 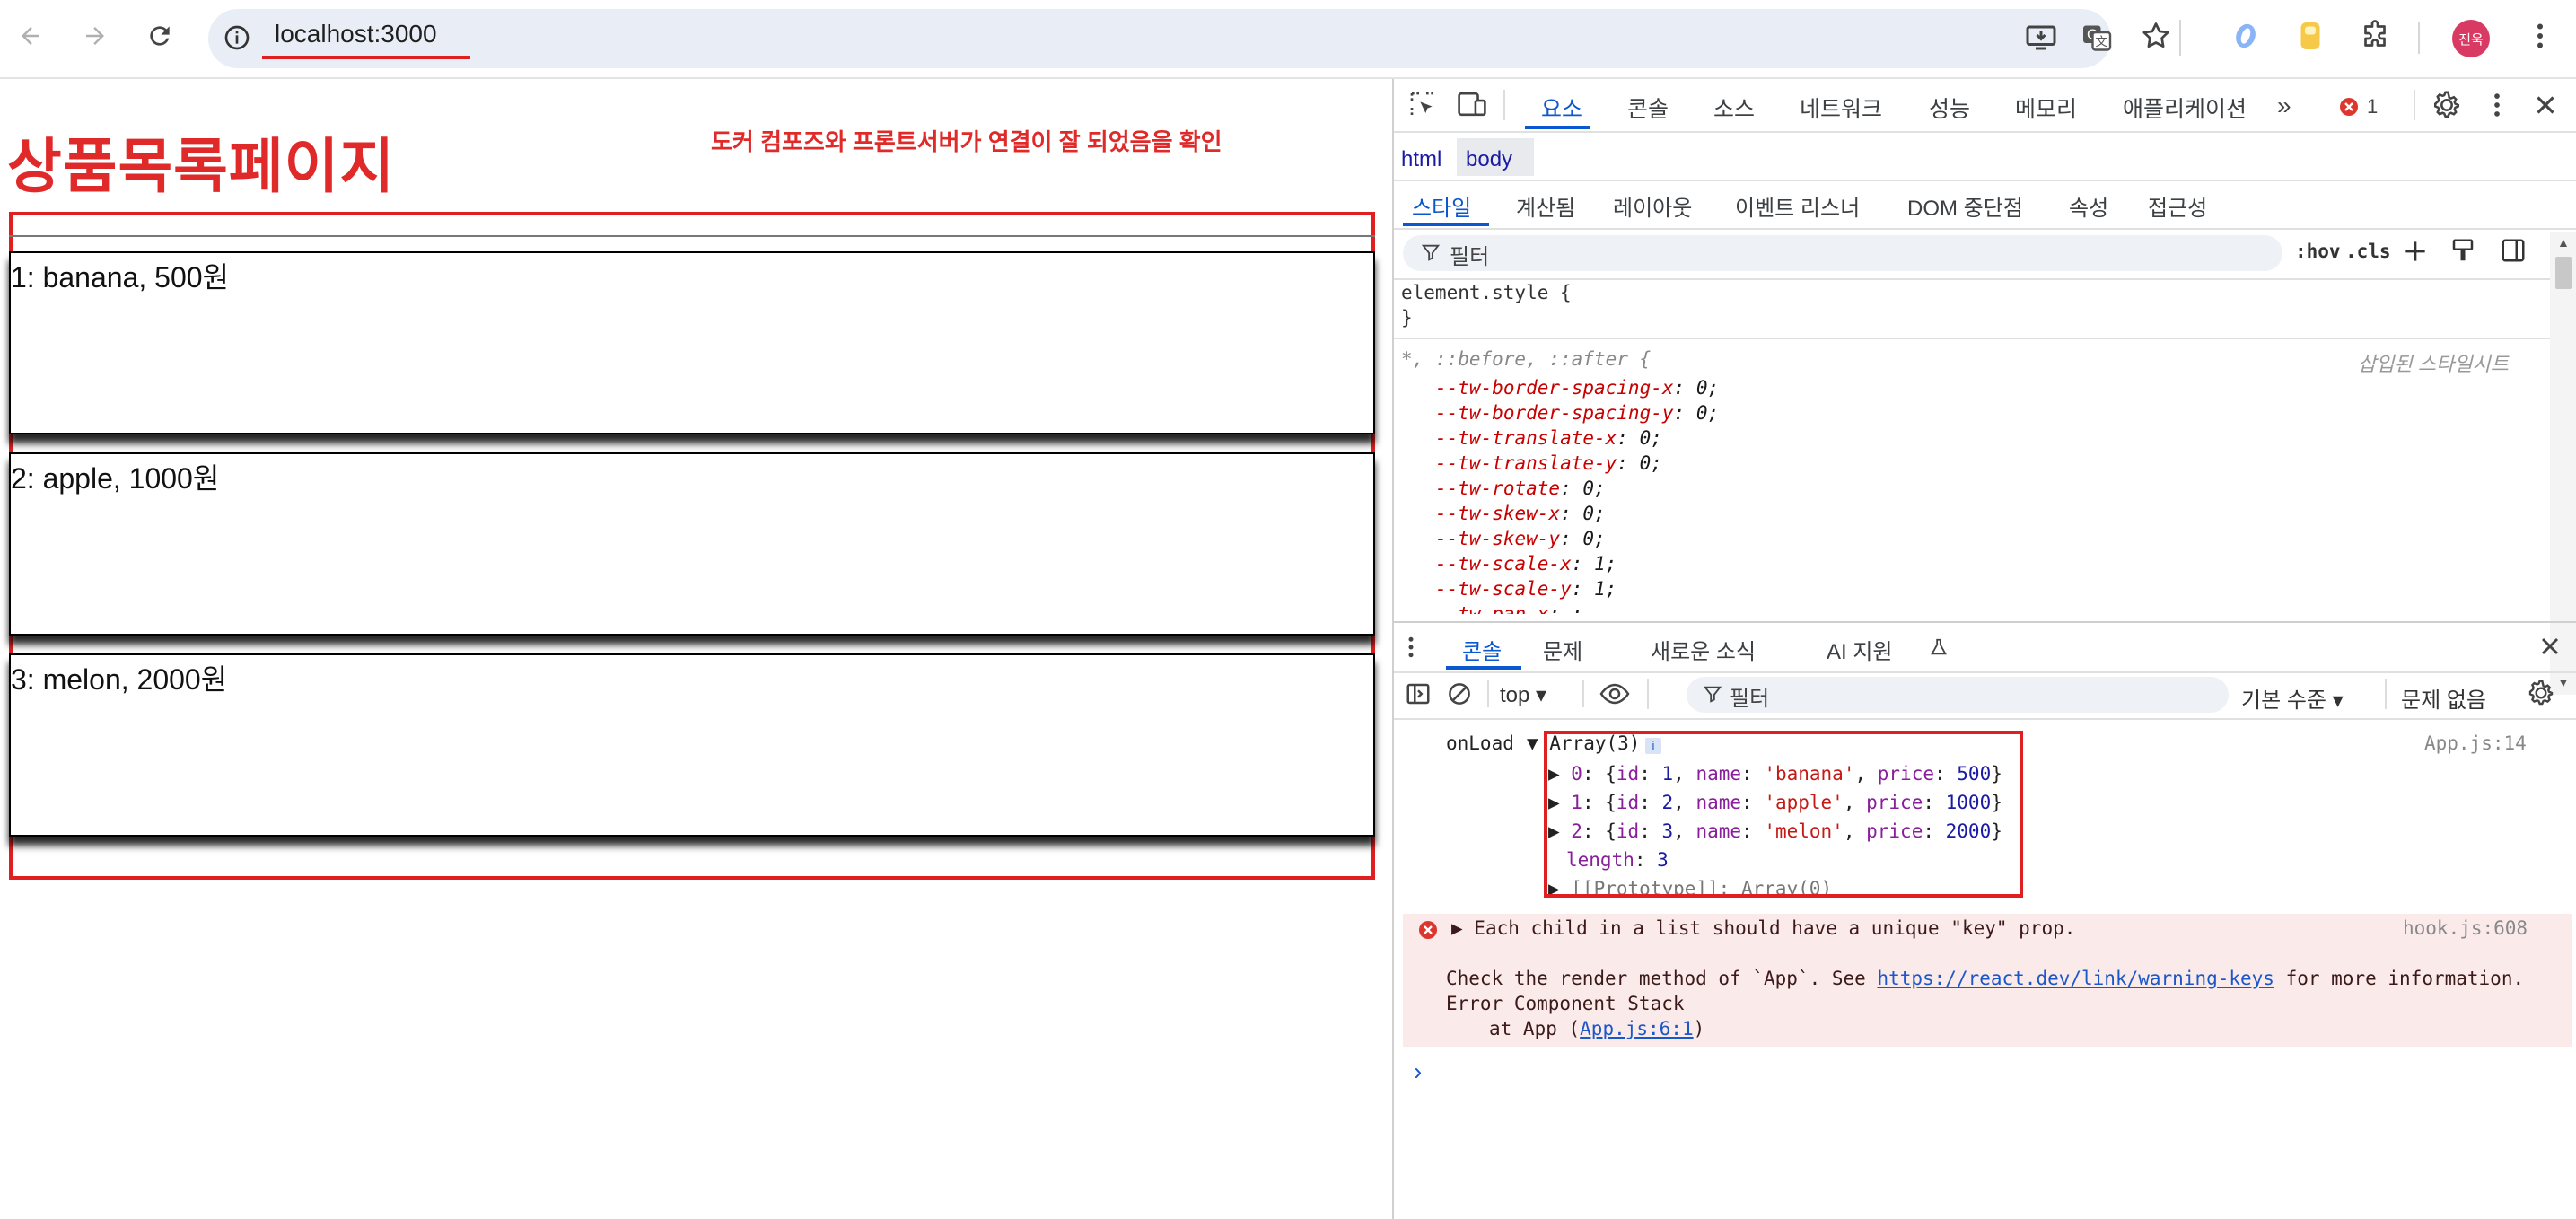 What do you see at coordinates (1441, 206) in the screenshot?
I see `styles-tab: 스타일` at bounding box center [1441, 206].